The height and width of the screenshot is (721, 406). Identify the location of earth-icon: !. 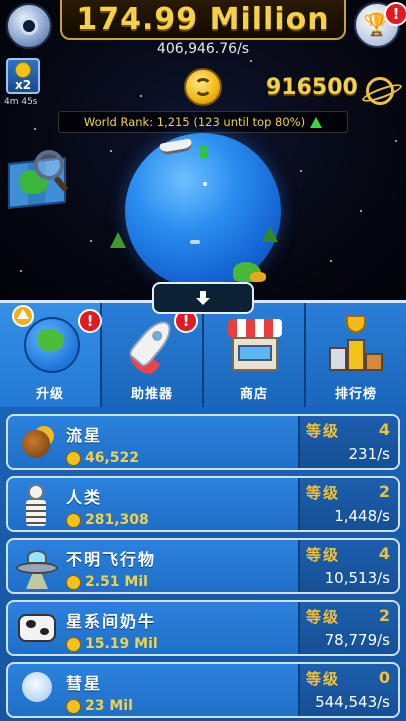
(57, 339).